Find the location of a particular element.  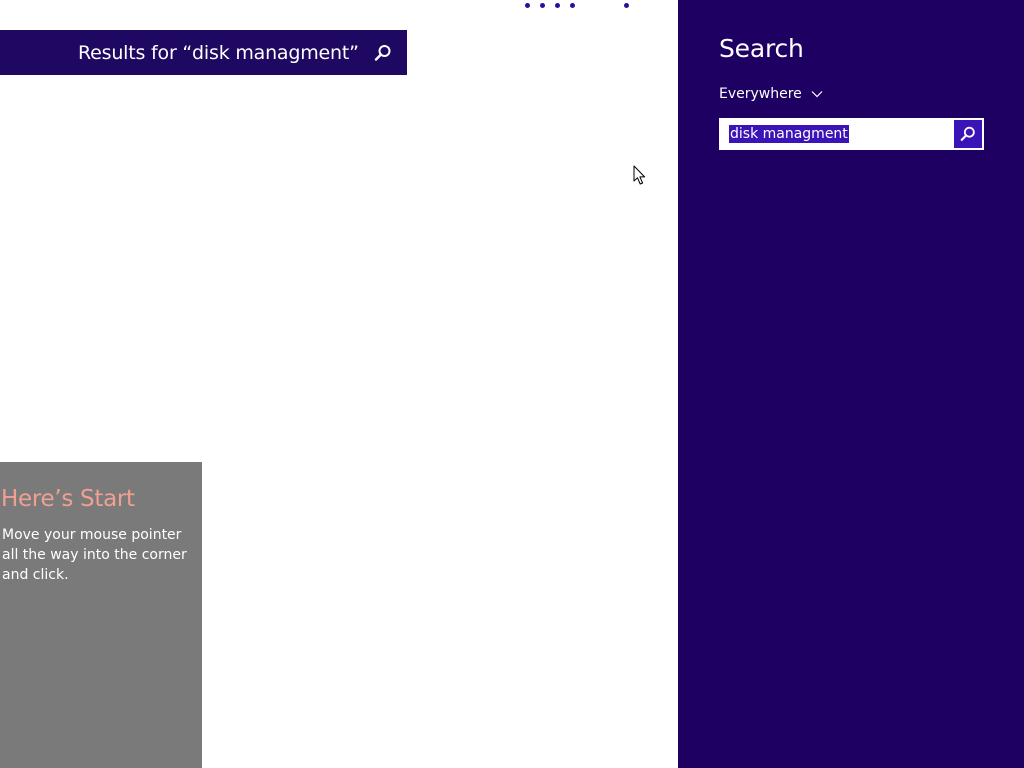

search-scope-label: Everywhere is located at coordinates (760, 94).